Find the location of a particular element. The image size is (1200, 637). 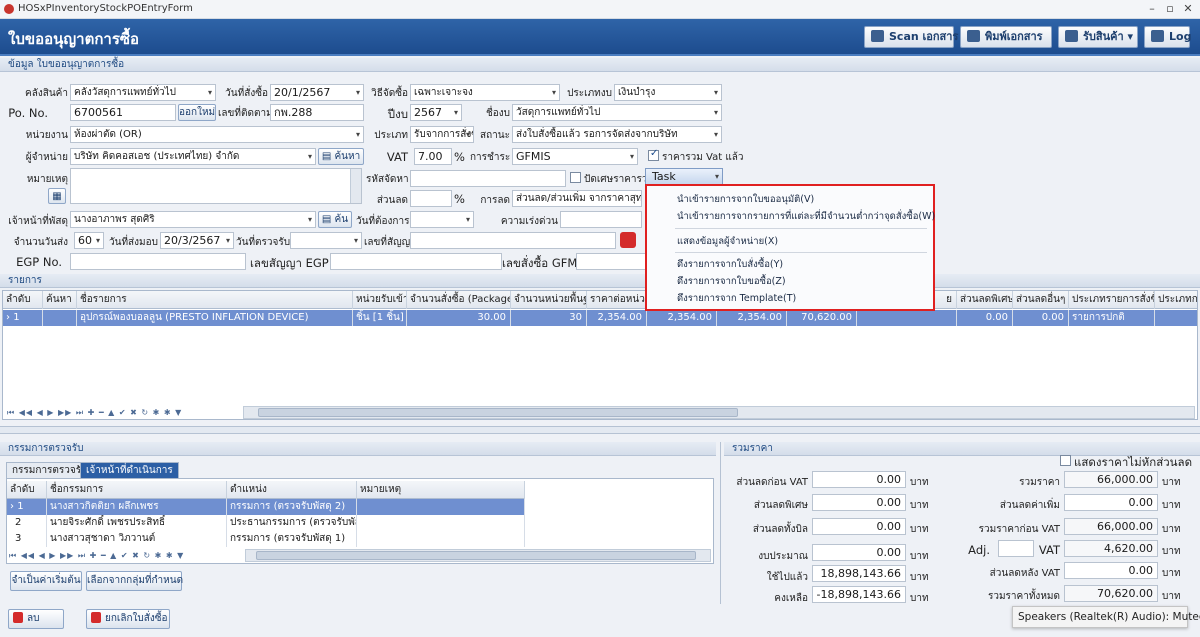

col-base: จำนวนหน่วยพื้นฐาน is located at coordinates (549, 300).